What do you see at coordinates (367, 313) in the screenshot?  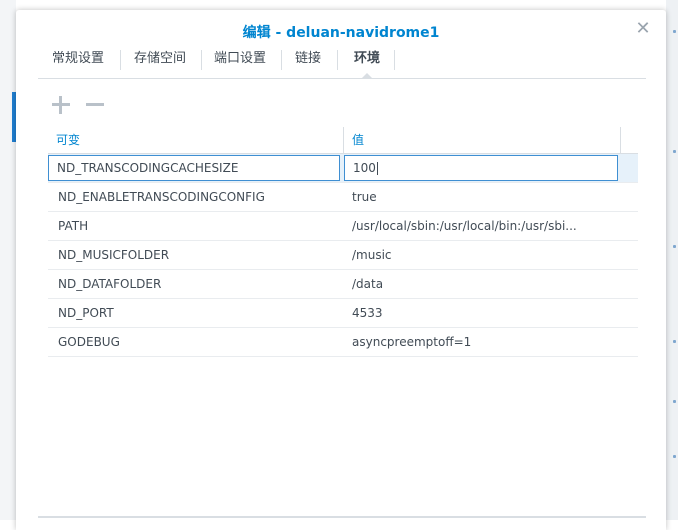 I see `variable-value-cell: 4533` at bounding box center [367, 313].